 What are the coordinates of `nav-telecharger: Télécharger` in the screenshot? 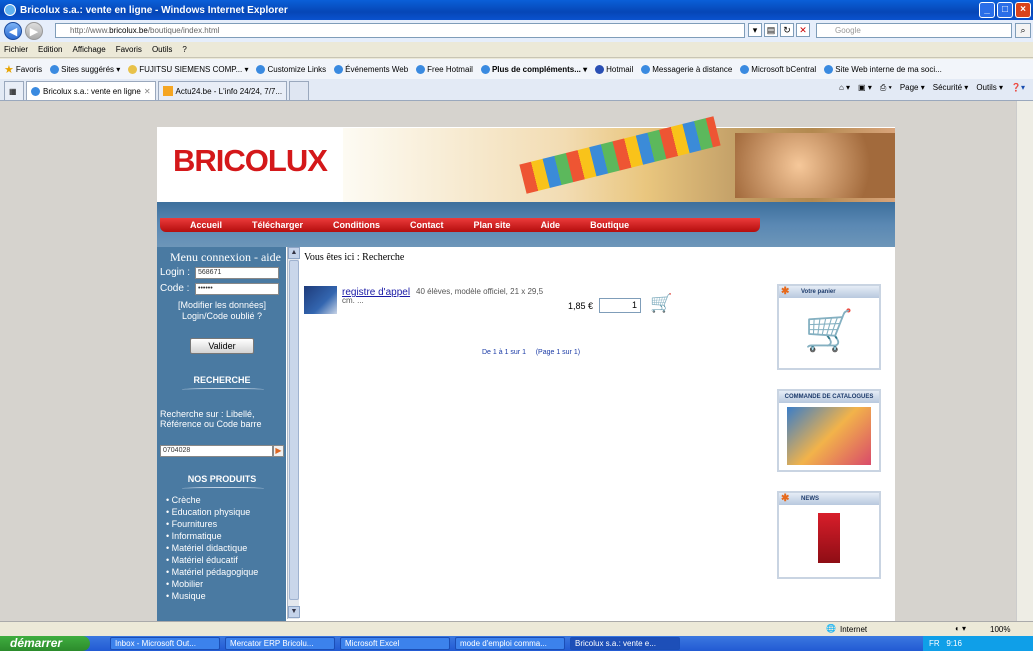 It's located at (262, 225).